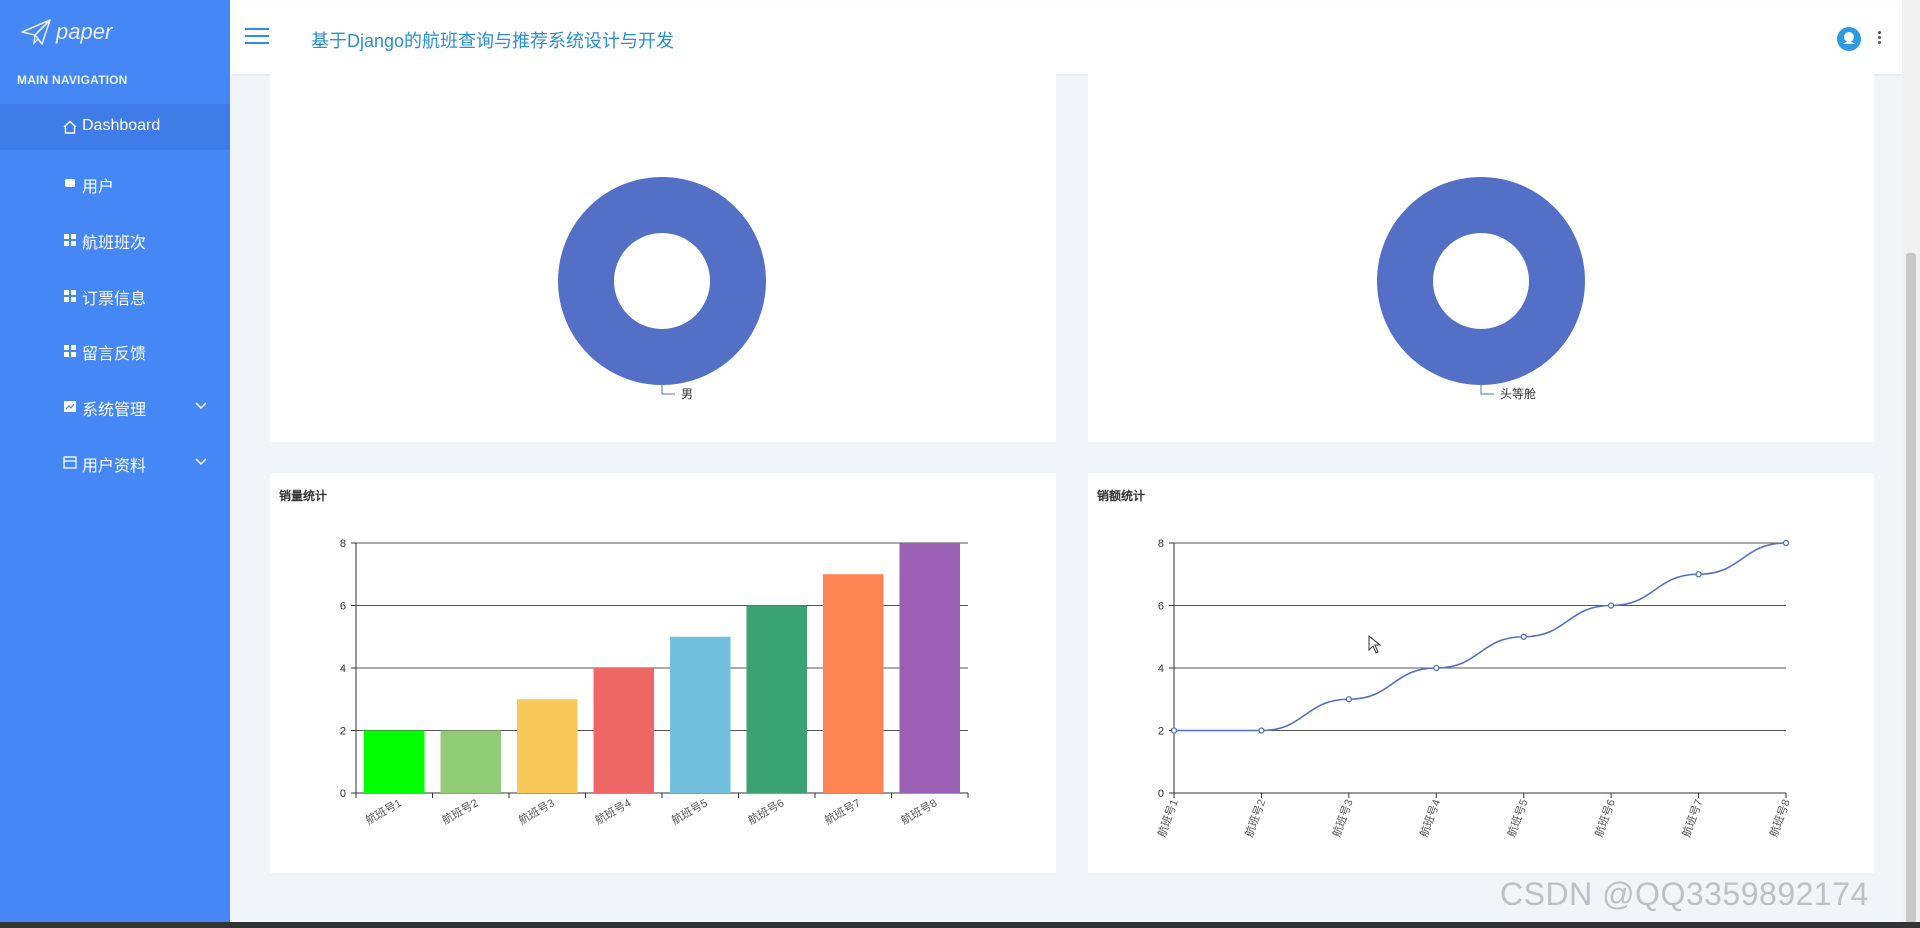 The height and width of the screenshot is (928, 1920). What do you see at coordinates (1375, 644) in the screenshot?
I see `mouse-cursor-icon` at bounding box center [1375, 644].